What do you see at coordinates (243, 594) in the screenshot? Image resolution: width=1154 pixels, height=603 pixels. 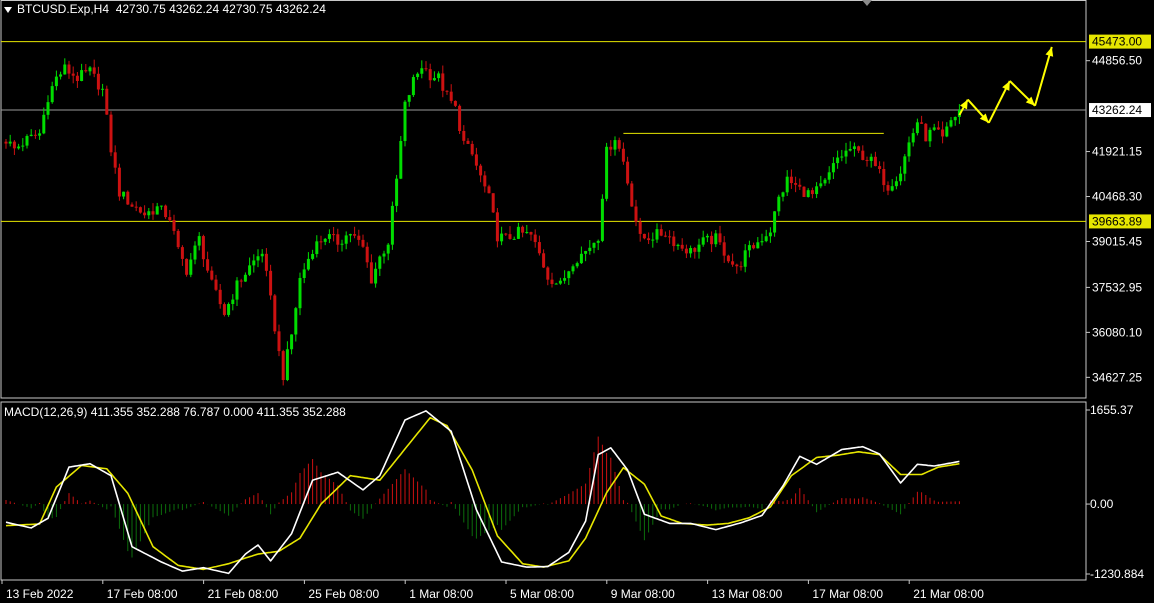 I see `time-tick-label: 21 Feb 08:00` at bounding box center [243, 594].